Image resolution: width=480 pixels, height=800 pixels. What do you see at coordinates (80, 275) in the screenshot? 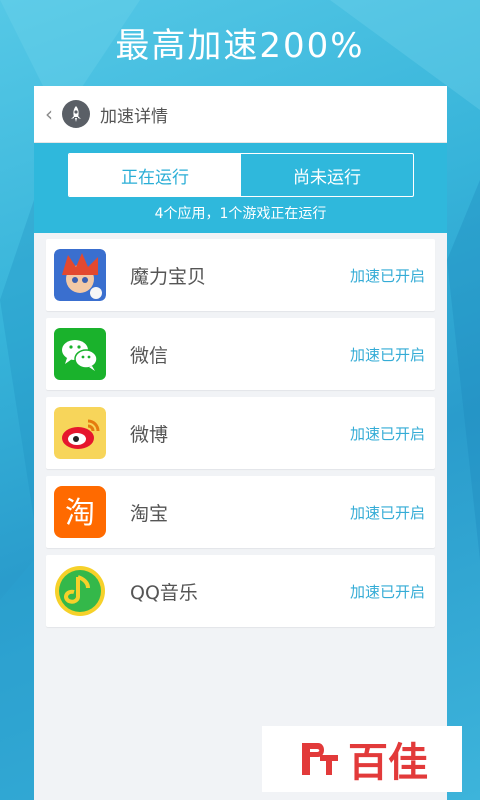
I see `mlbb-game-icon` at bounding box center [80, 275].